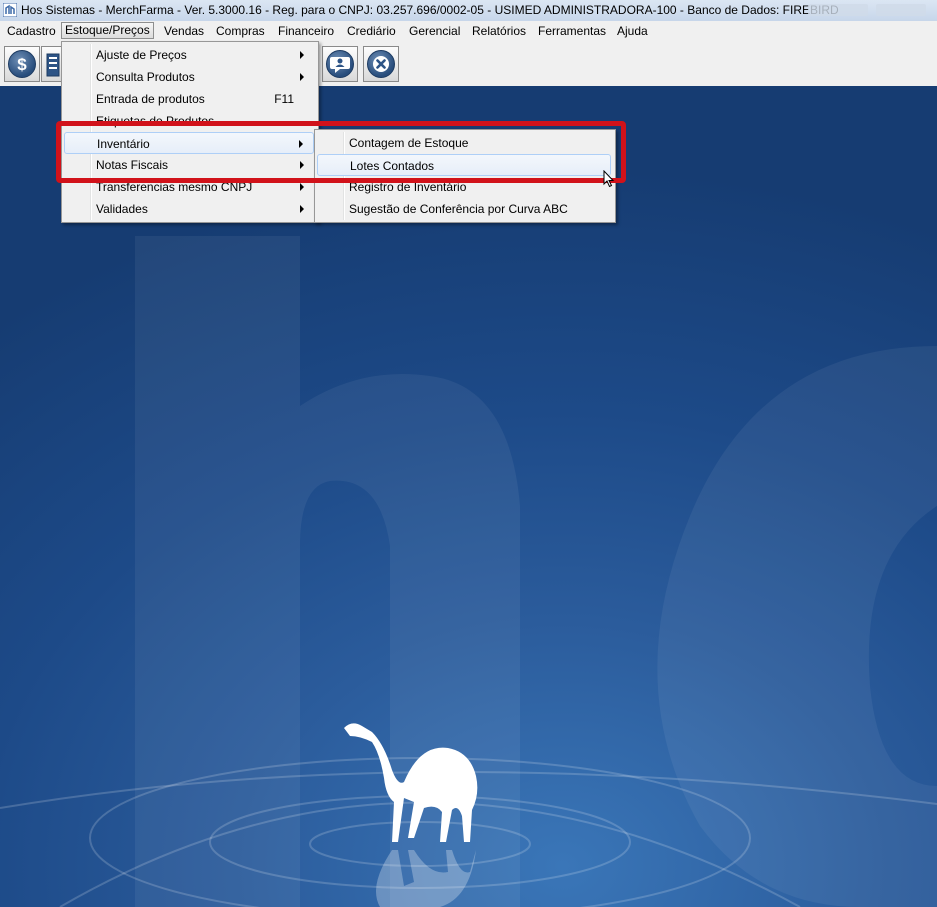 The height and width of the screenshot is (907, 937). What do you see at coordinates (458, 209) in the screenshot?
I see `menu-item-label: Sugestão de Conferência por Curva ABC` at bounding box center [458, 209].